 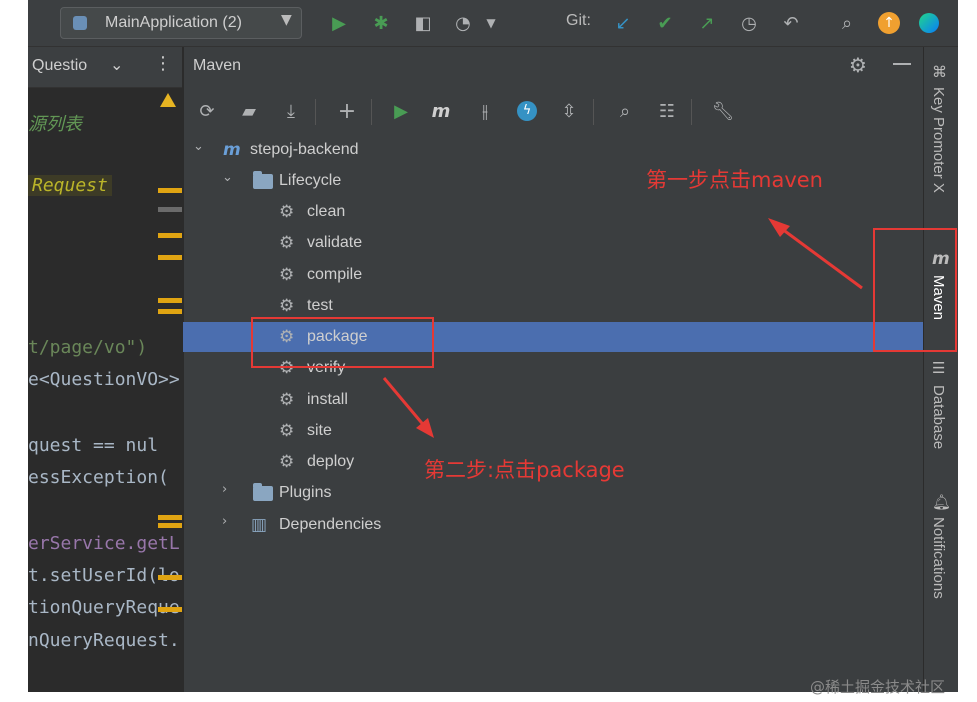 I want to click on run-config-label: MainApplication (2), so click(x=173, y=22).